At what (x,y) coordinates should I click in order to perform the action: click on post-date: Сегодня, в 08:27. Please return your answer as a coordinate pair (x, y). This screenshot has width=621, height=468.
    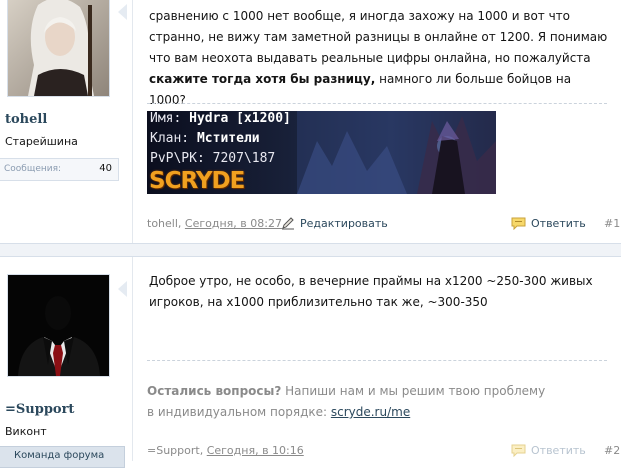
    Looking at the image, I should click on (233, 223).